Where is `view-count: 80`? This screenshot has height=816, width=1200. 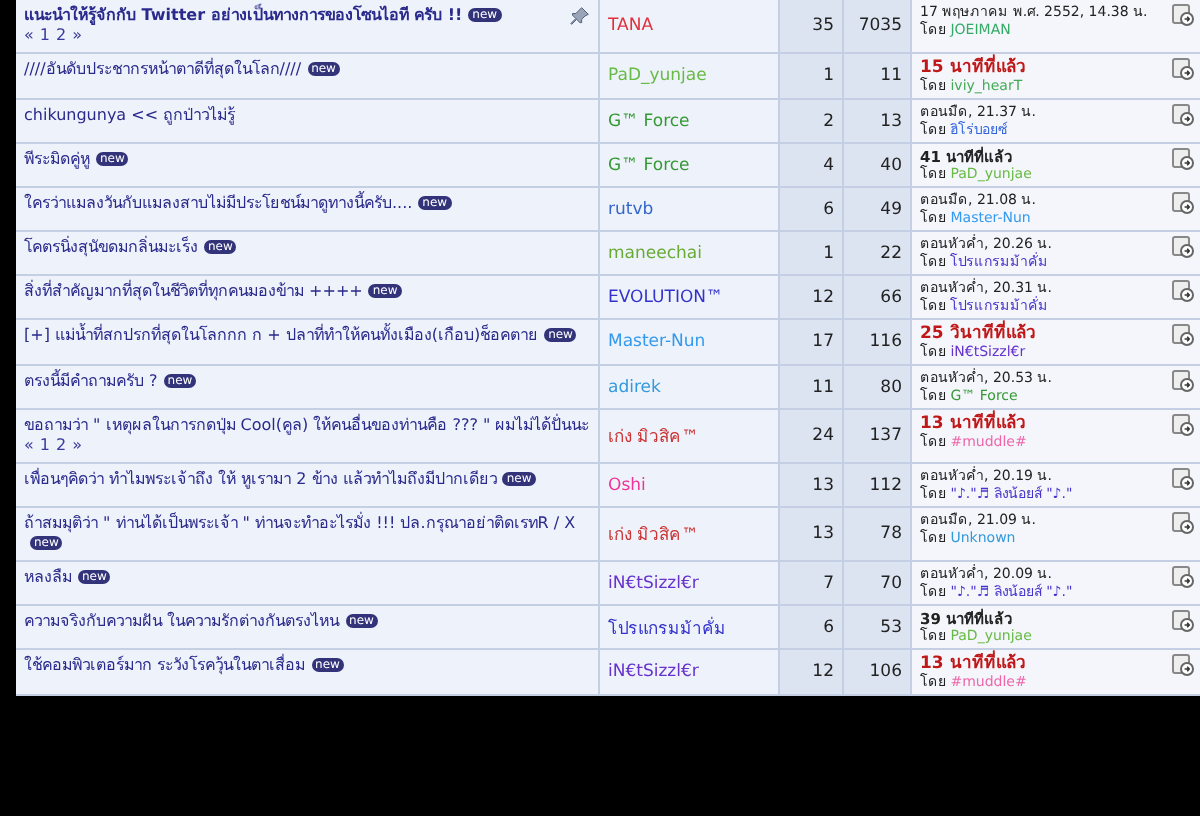 view-count: 80 is located at coordinates (891, 387).